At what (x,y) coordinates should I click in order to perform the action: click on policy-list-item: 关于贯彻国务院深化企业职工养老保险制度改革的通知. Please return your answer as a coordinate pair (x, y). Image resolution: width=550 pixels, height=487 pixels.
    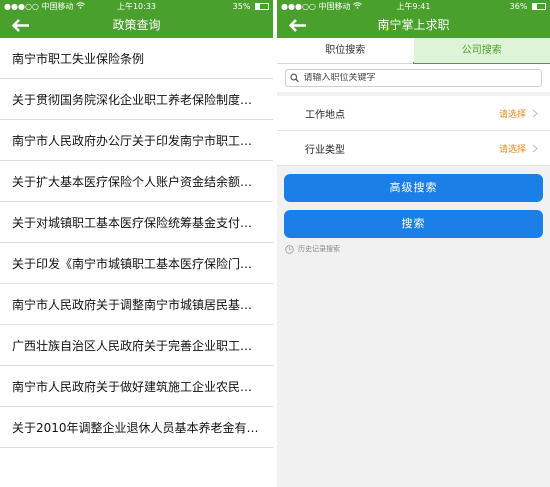
    Looking at the image, I should click on (136, 99).